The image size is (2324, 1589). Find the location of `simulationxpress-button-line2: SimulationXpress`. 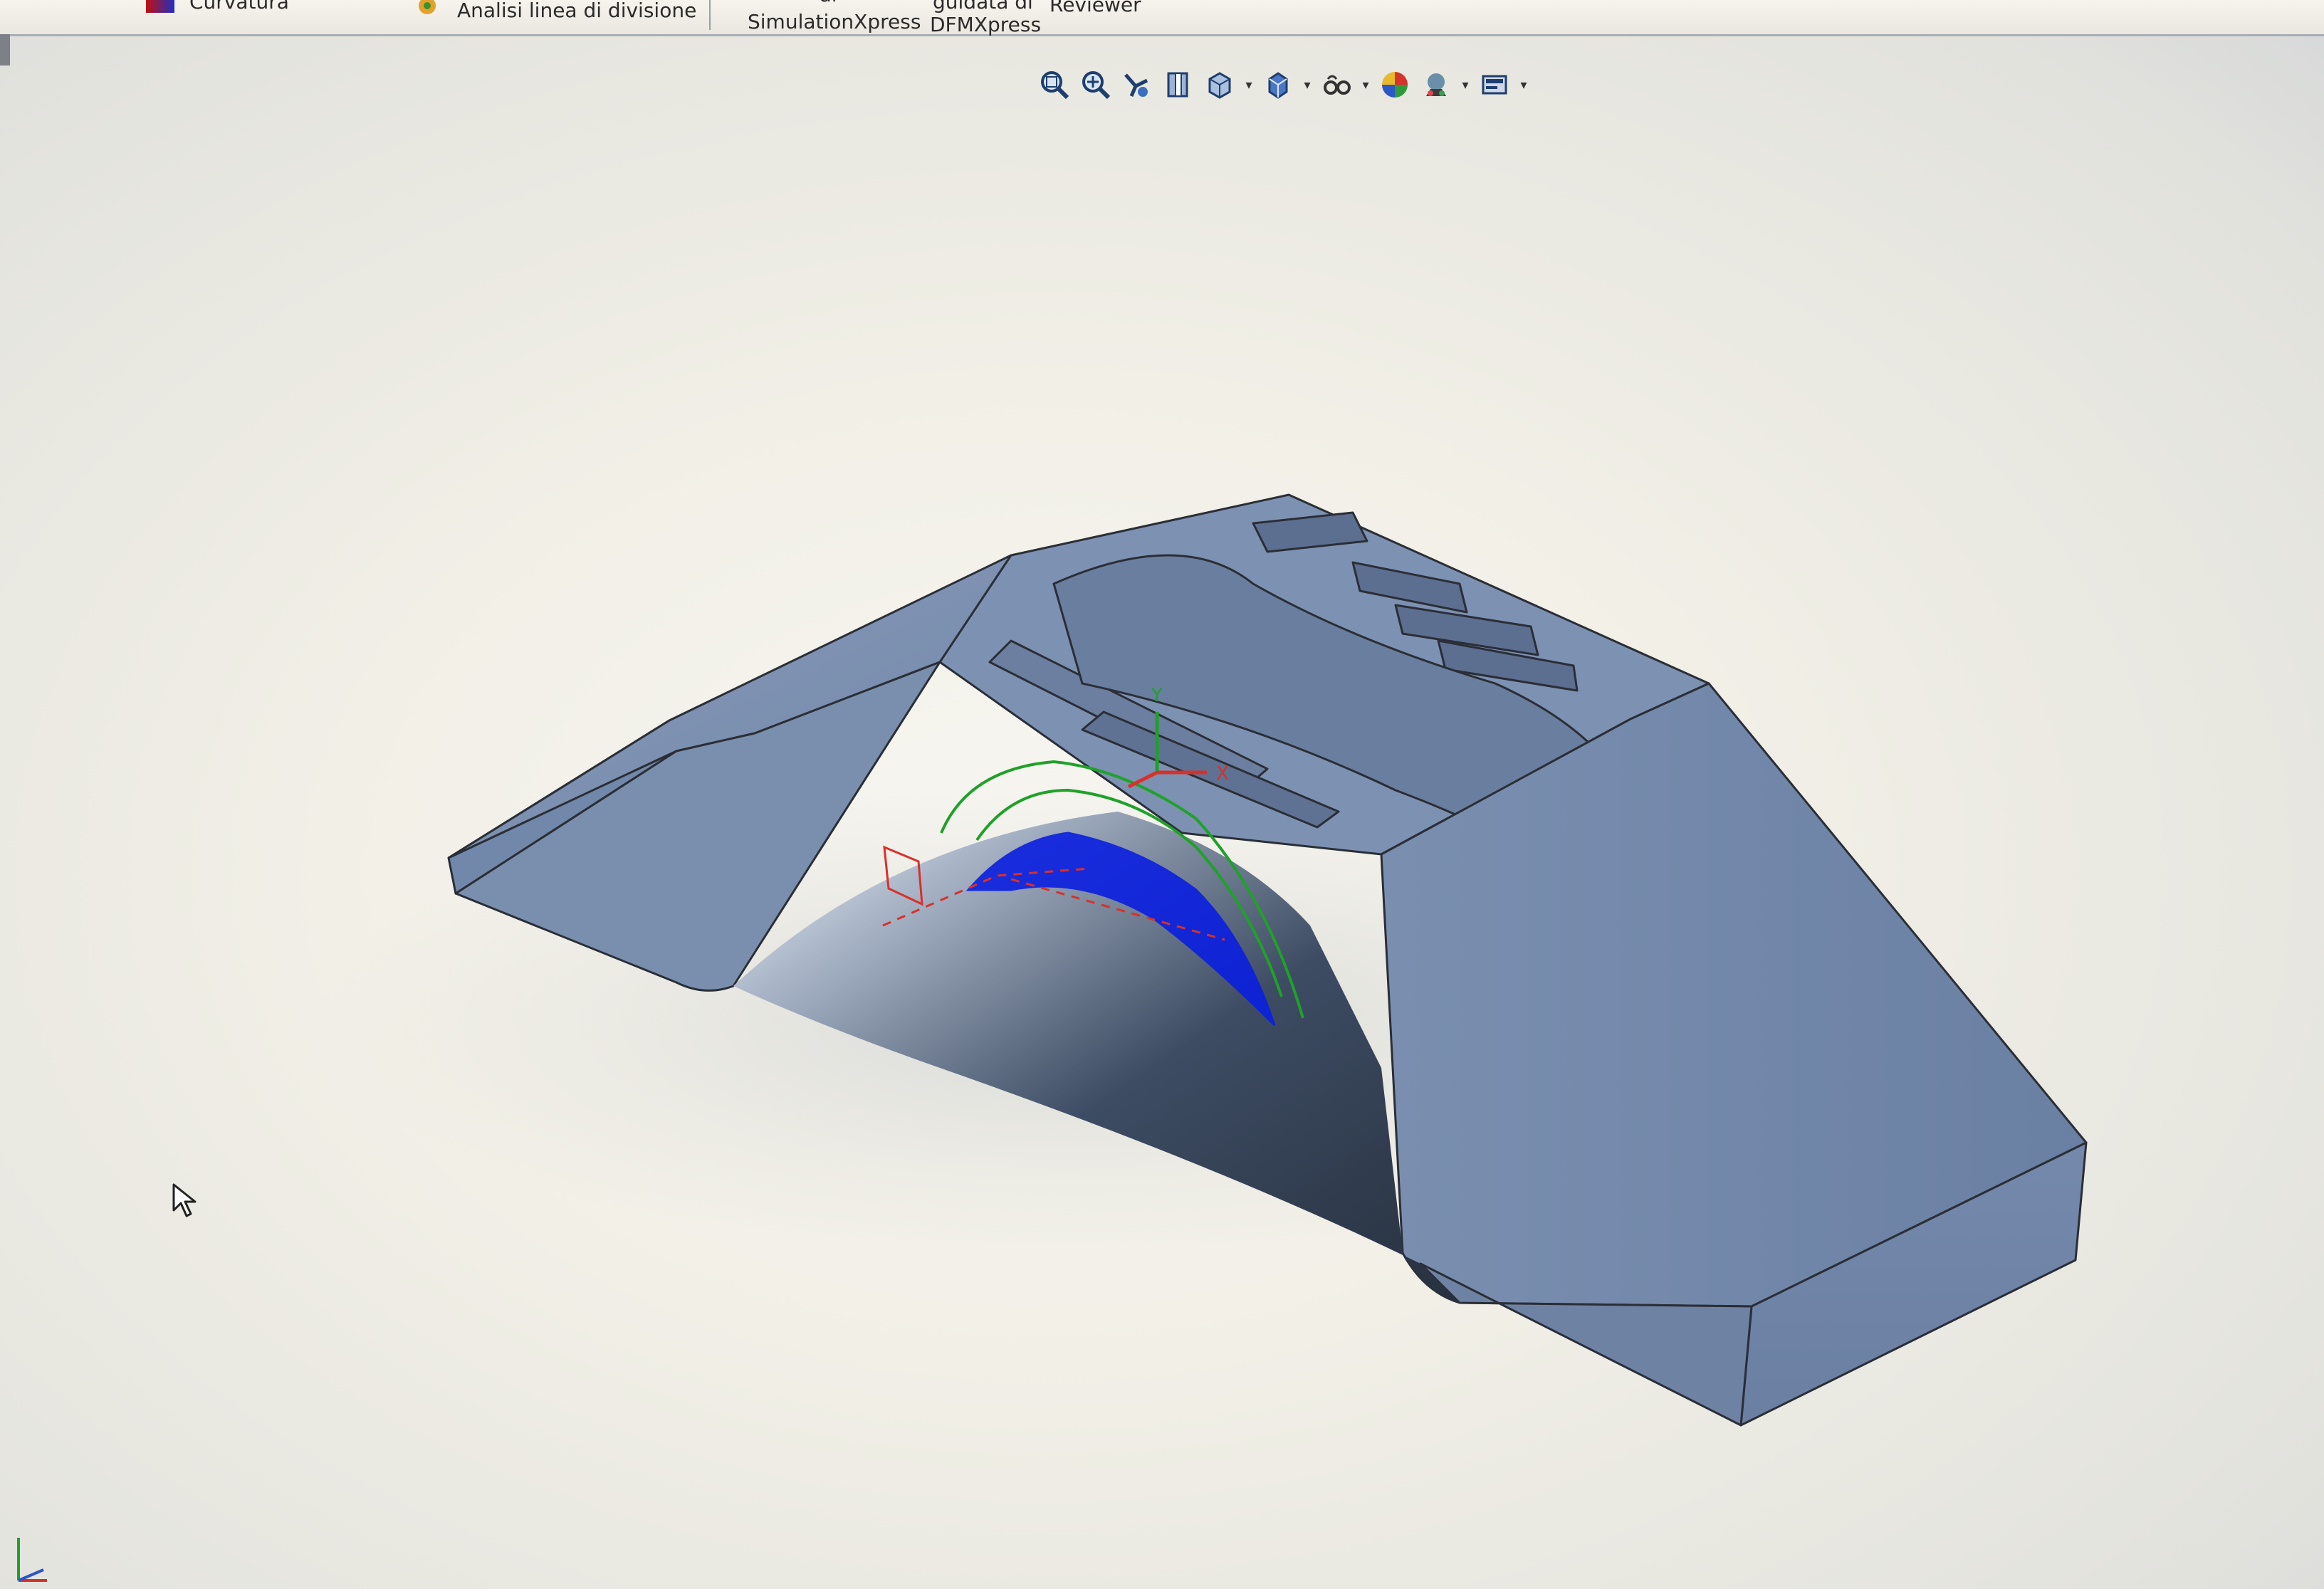

simulationxpress-button-line2: SimulationXpress is located at coordinates (834, 22).